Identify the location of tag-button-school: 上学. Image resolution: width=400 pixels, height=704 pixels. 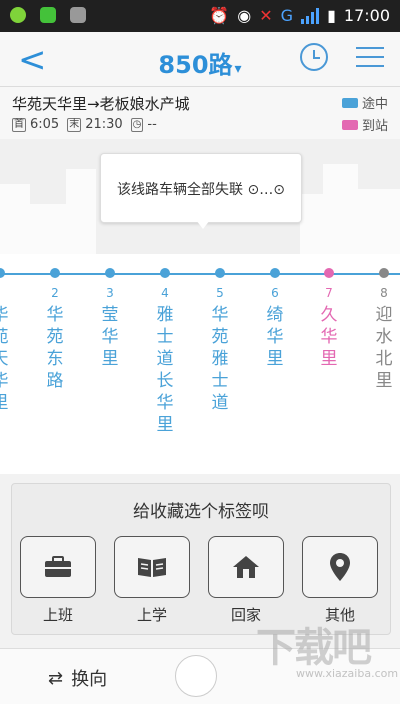
(152, 580).